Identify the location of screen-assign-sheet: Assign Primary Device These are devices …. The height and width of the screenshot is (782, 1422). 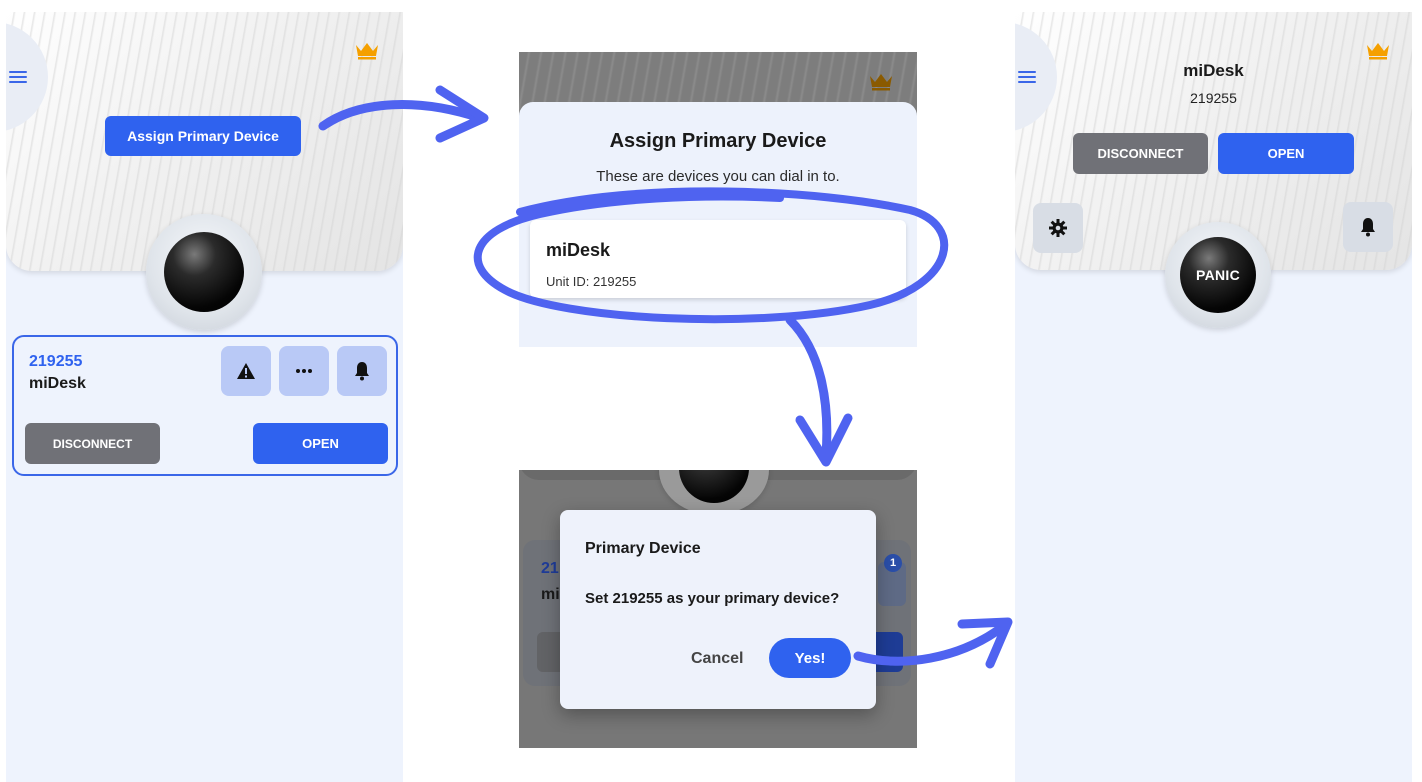
(718, 199).